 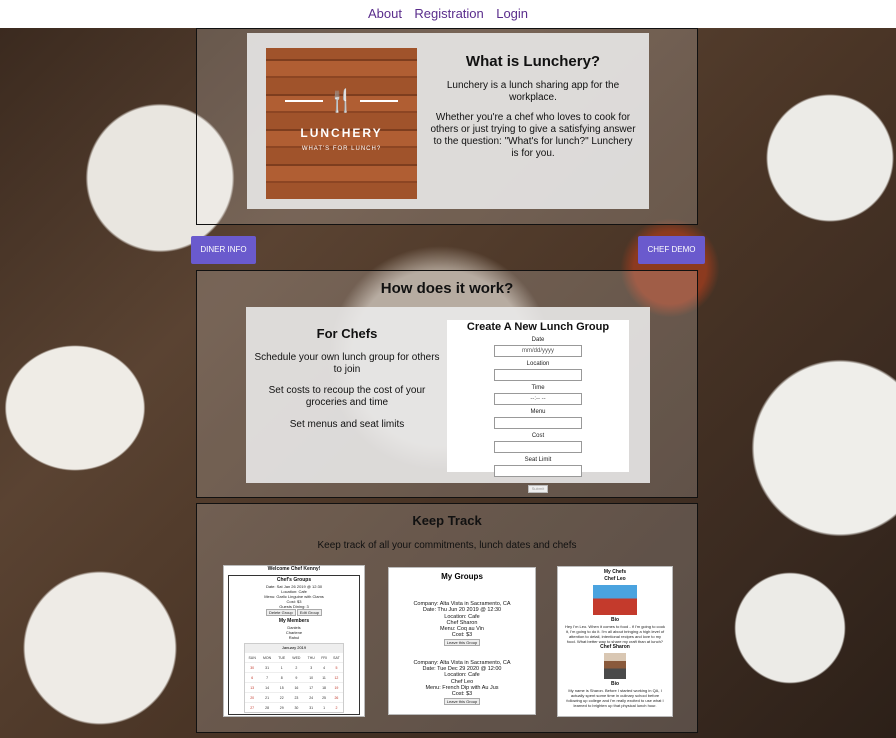 I want to click on calendar-day: 3, so click(x=311, y=667).